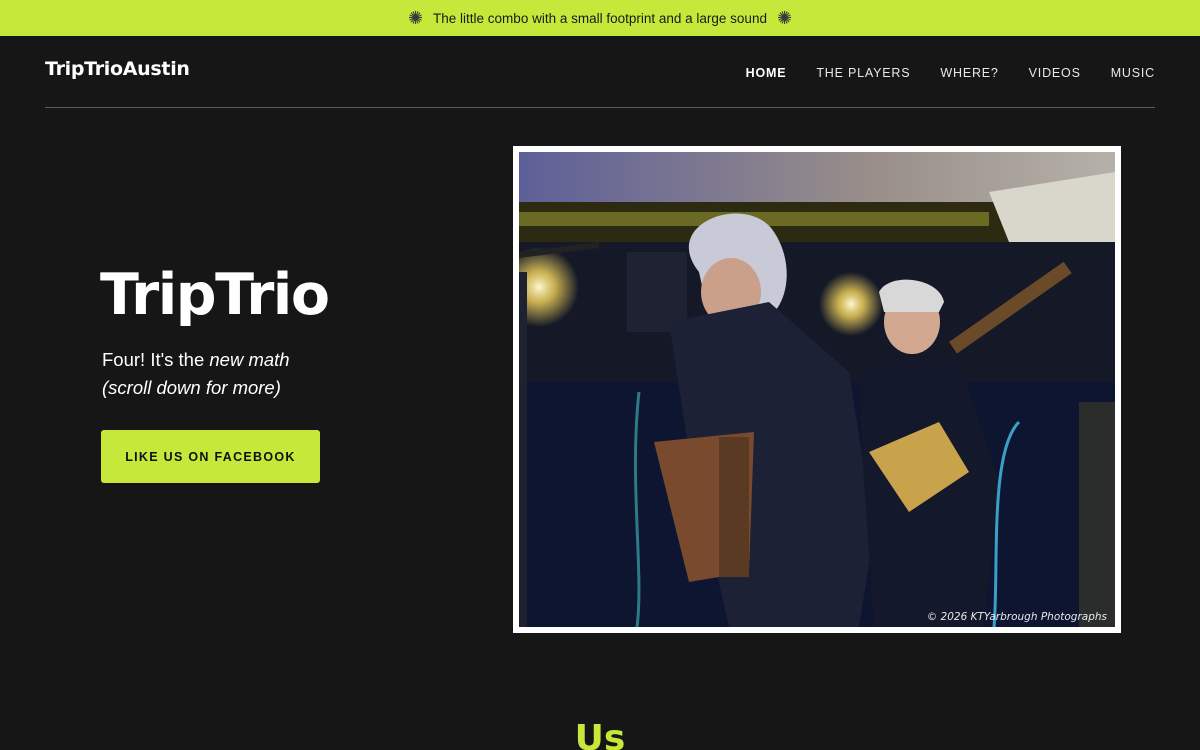  Describe the element at coordinates (969, 73) in the screenshot. I see `nav-where: WHERE?` at that location.